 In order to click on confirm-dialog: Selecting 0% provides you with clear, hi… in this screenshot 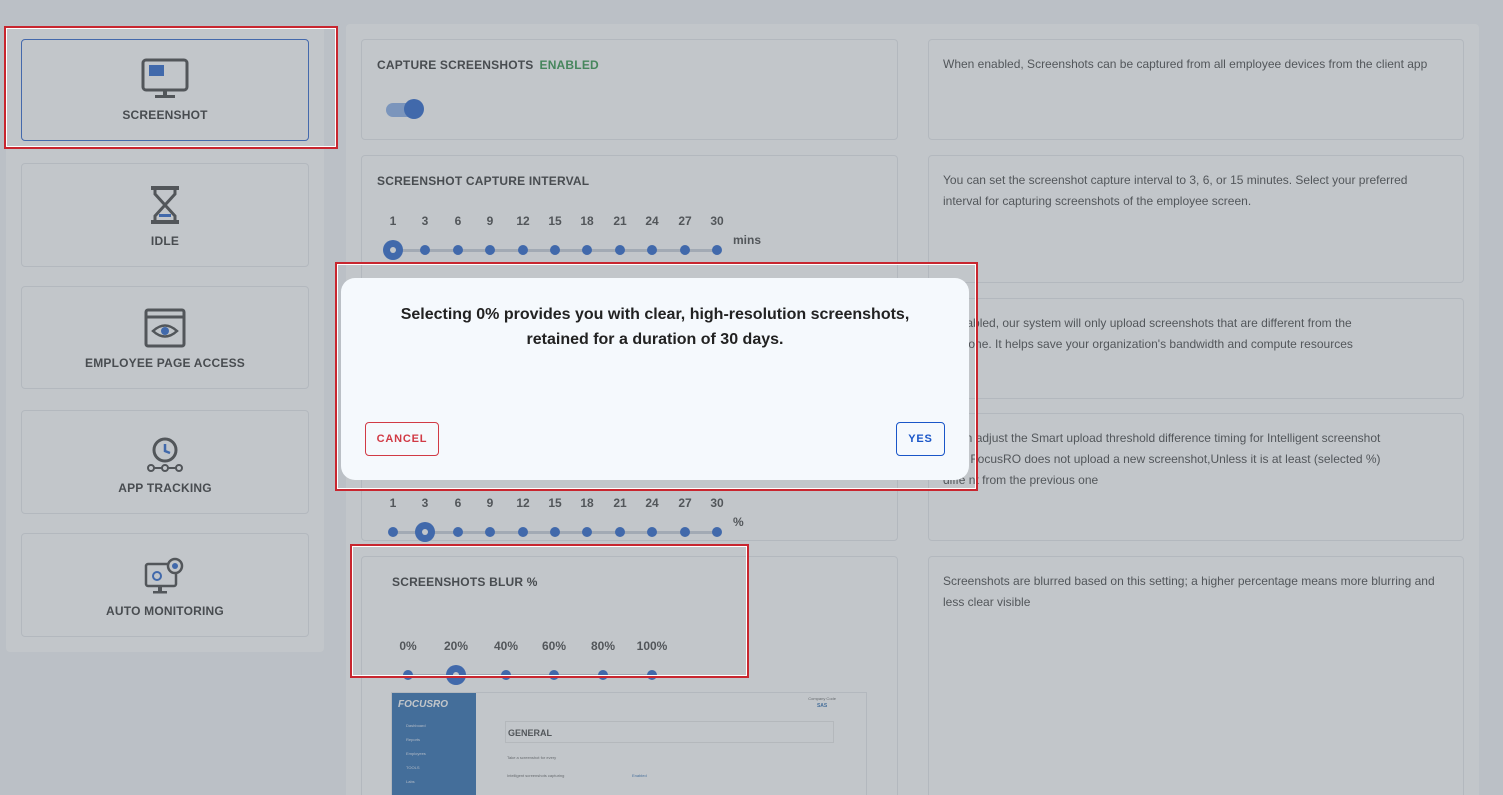, I will do `click(655, 379)`.